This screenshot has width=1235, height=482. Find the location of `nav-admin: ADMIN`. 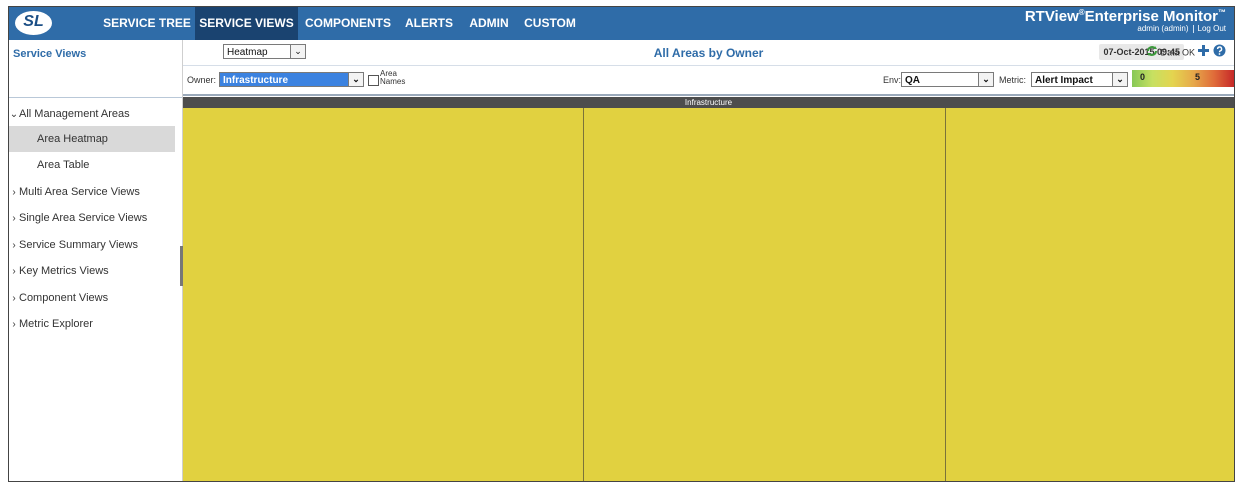

nav-admin: ADMIN is located at coordinates (489, 23).